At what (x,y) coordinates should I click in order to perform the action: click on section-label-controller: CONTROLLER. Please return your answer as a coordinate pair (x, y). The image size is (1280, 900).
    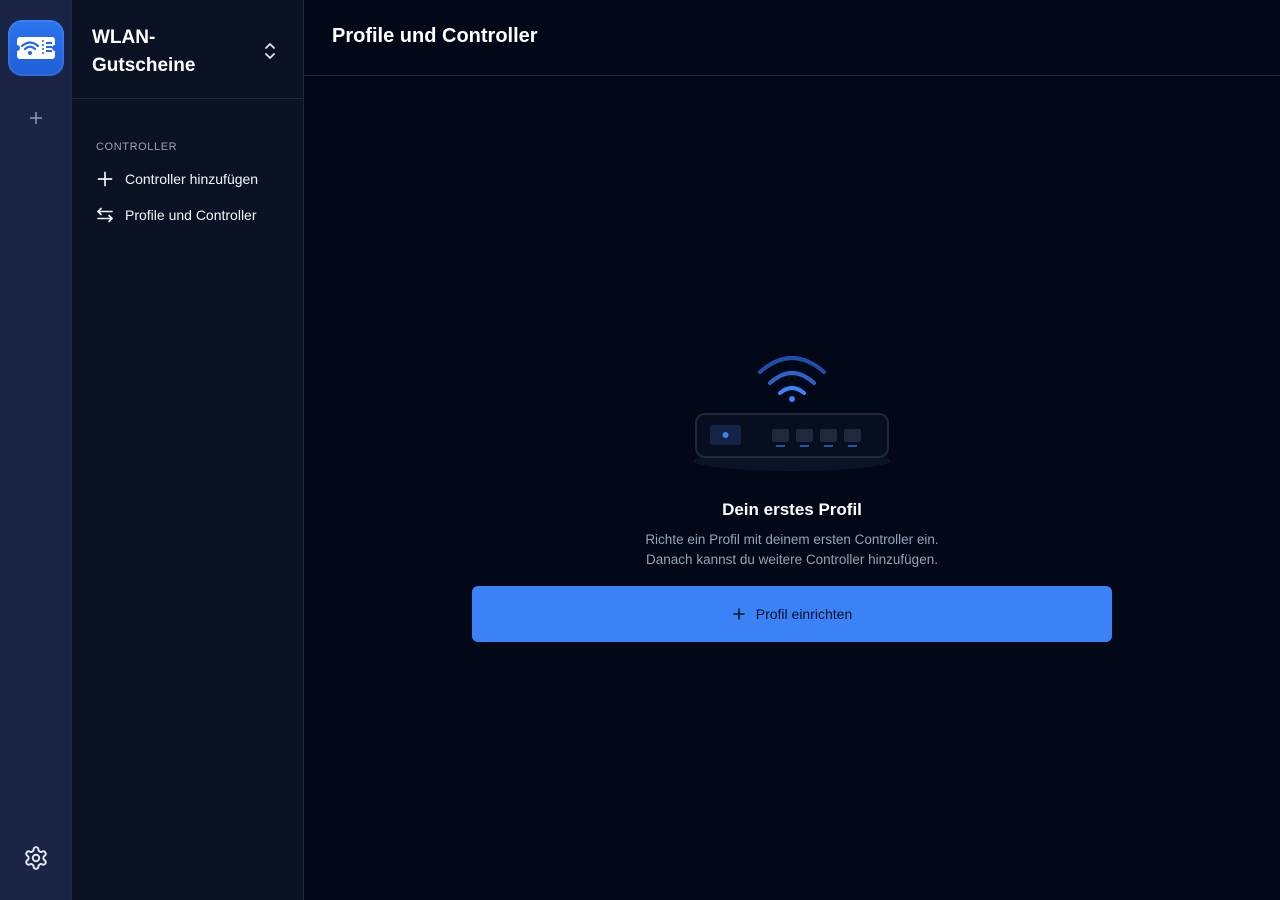
    Looking at the image, I should click on (137, 147).